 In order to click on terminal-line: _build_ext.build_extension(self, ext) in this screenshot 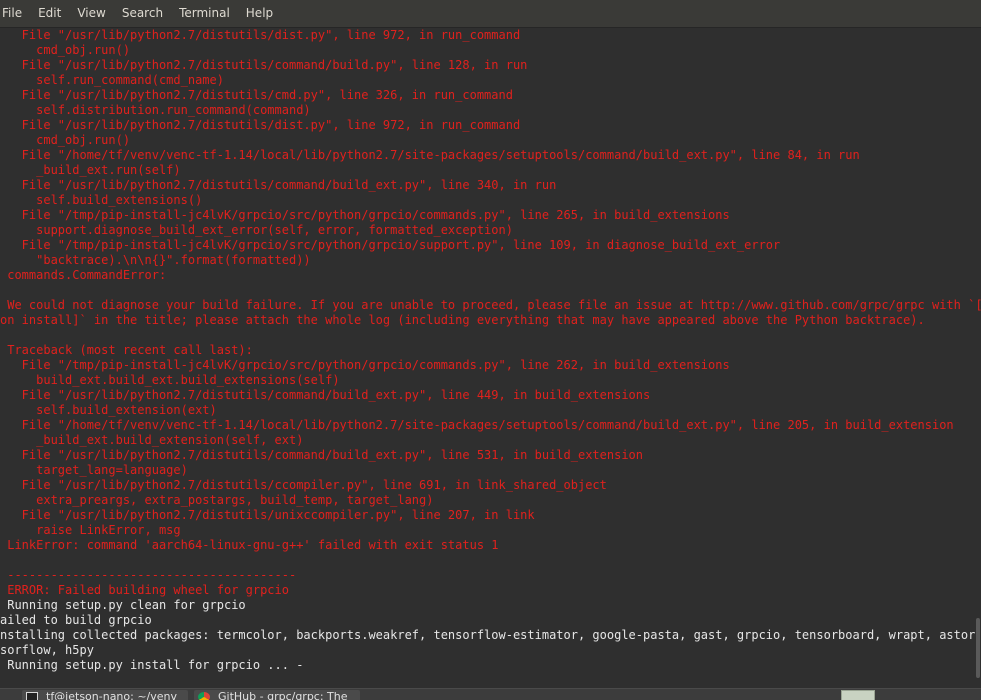, I will do `click(152, 440)`.